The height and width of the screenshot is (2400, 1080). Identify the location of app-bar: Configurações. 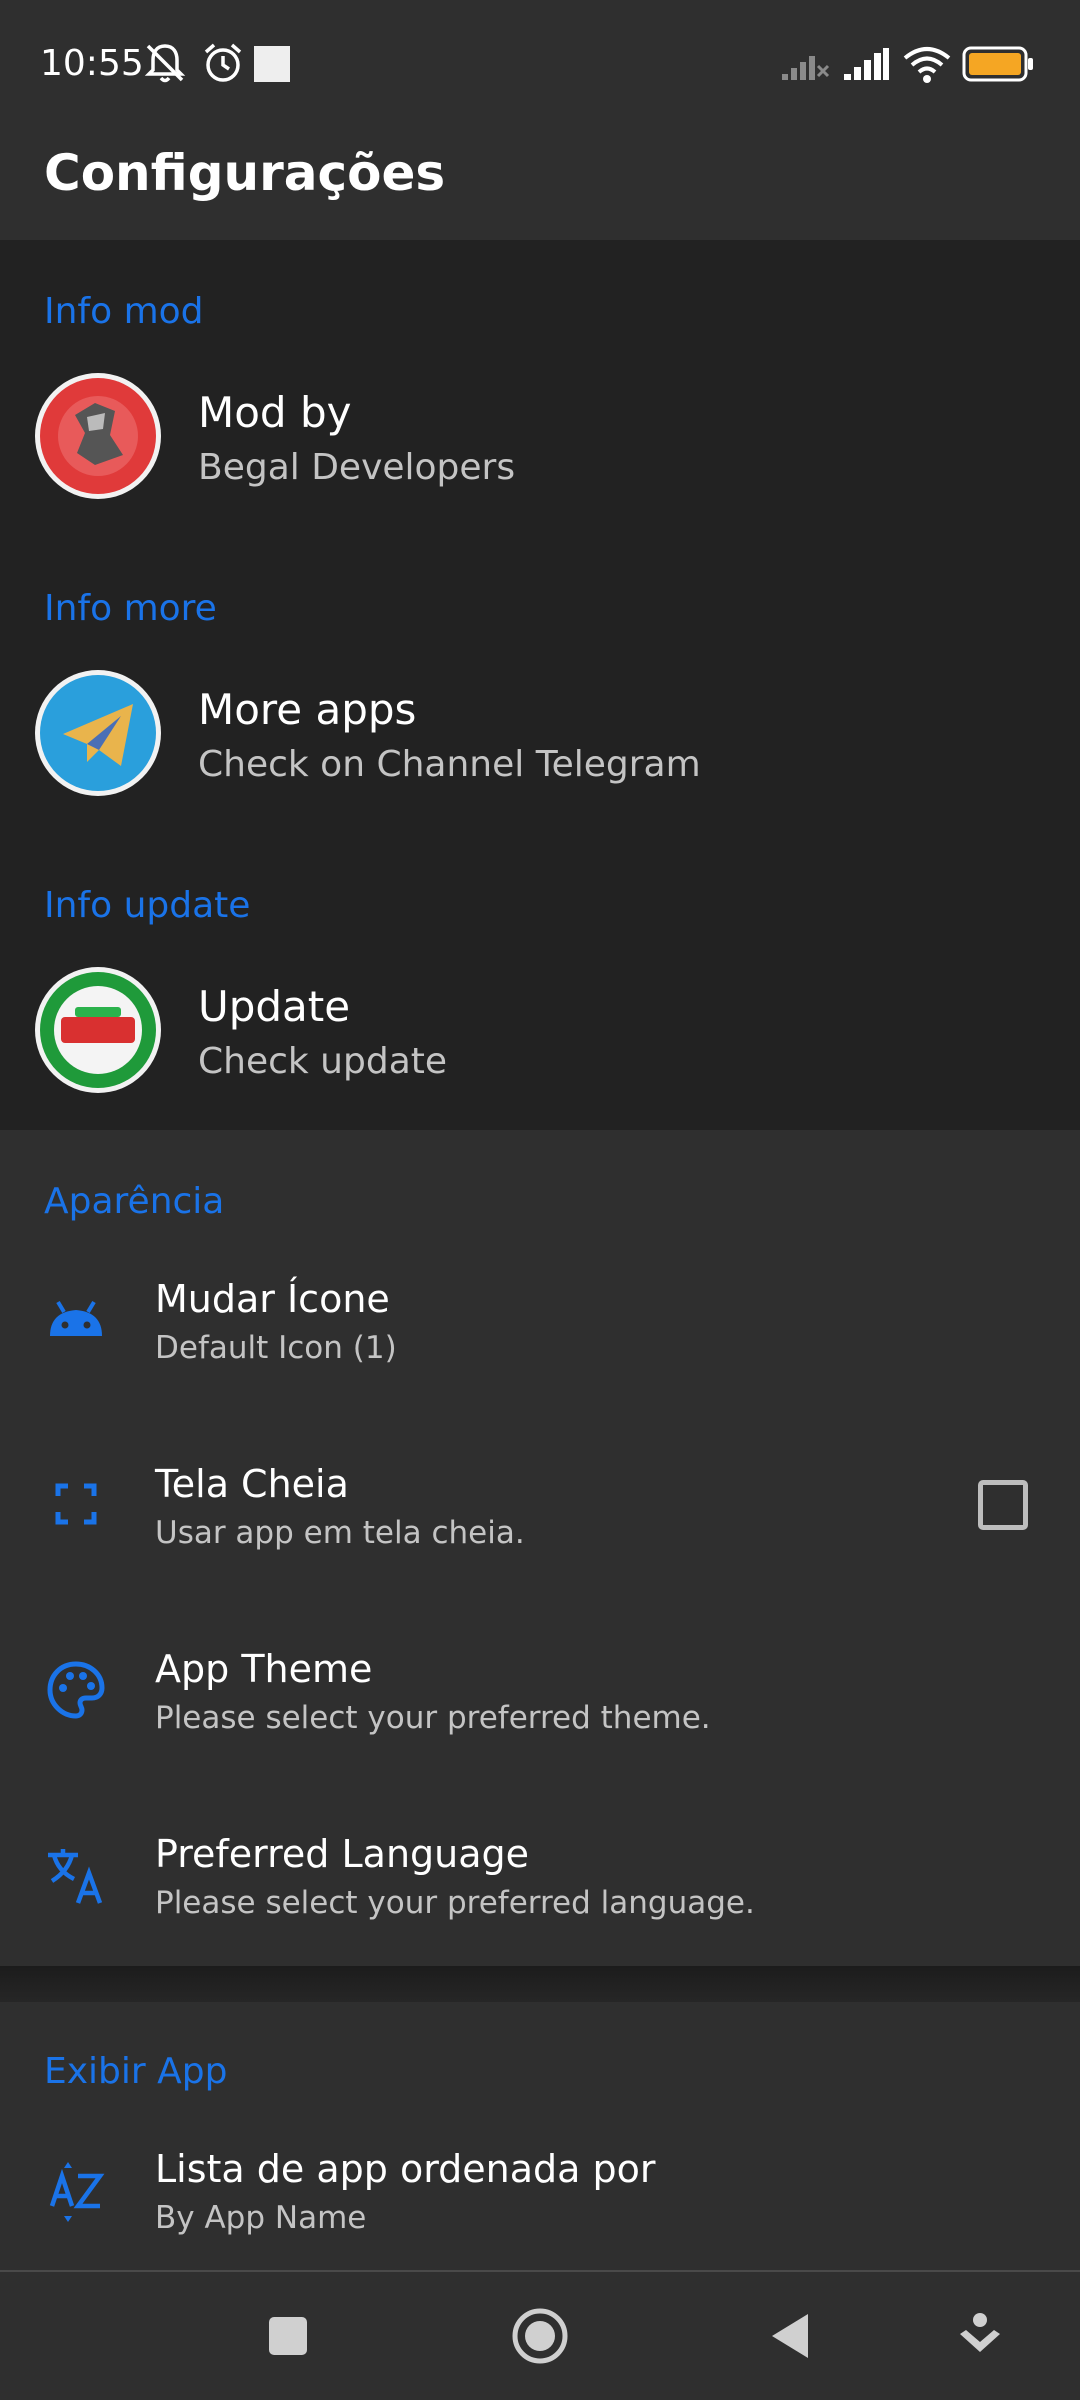
(540, 184).